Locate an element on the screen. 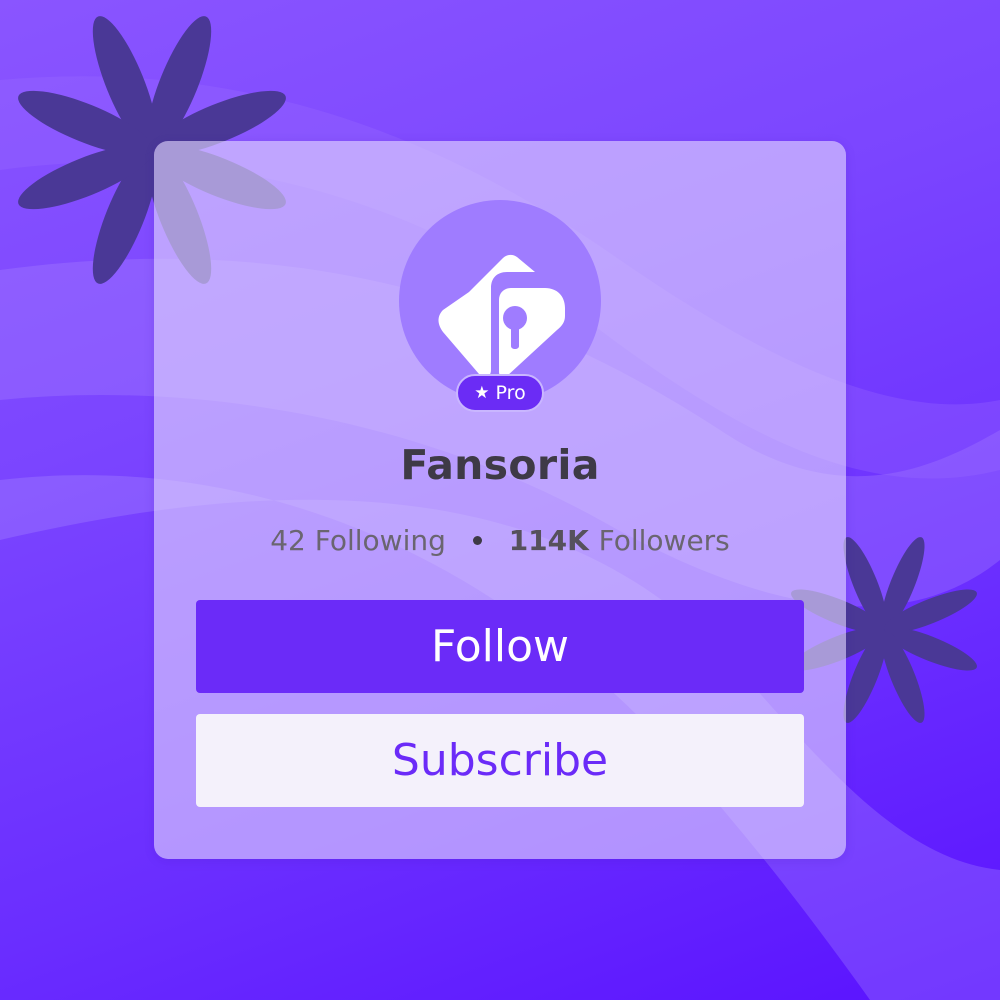  pro-badge-label: Pro is located at coordinates (510, 393).